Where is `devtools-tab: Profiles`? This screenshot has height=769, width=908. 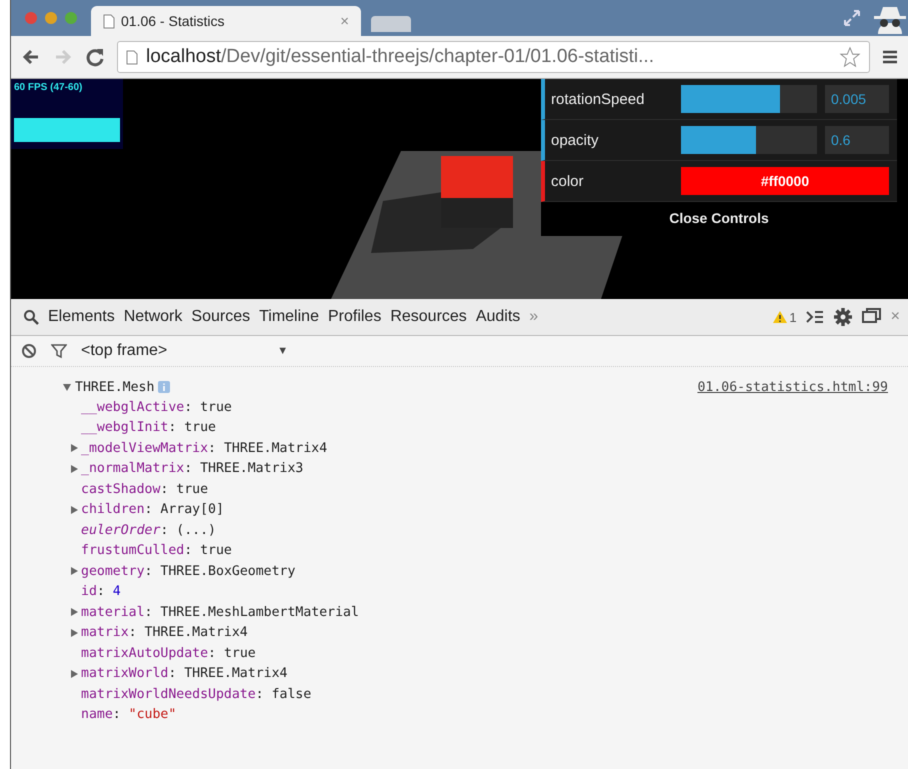 devtools-tab: Profiles is located at coordinates (355, 317).